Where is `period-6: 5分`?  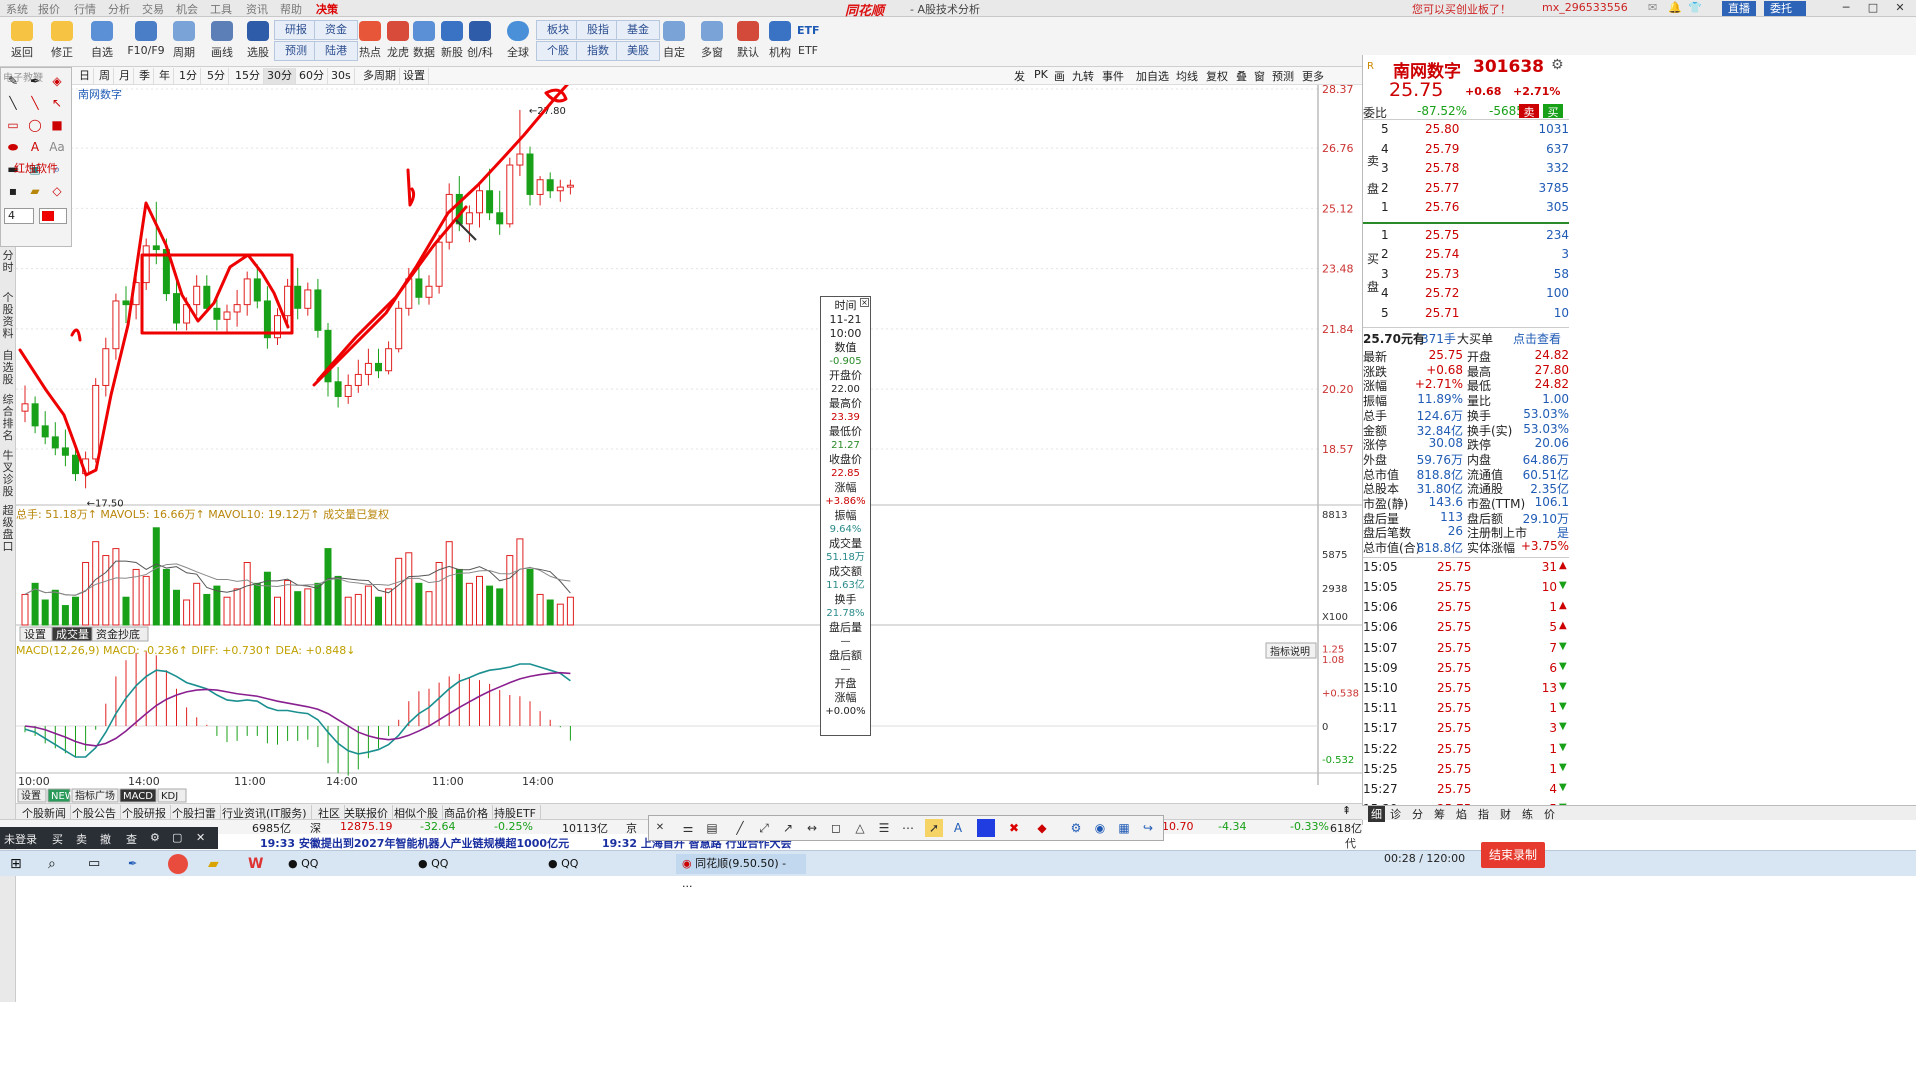
period-6: 5分 is located at coordinates (216, 76).